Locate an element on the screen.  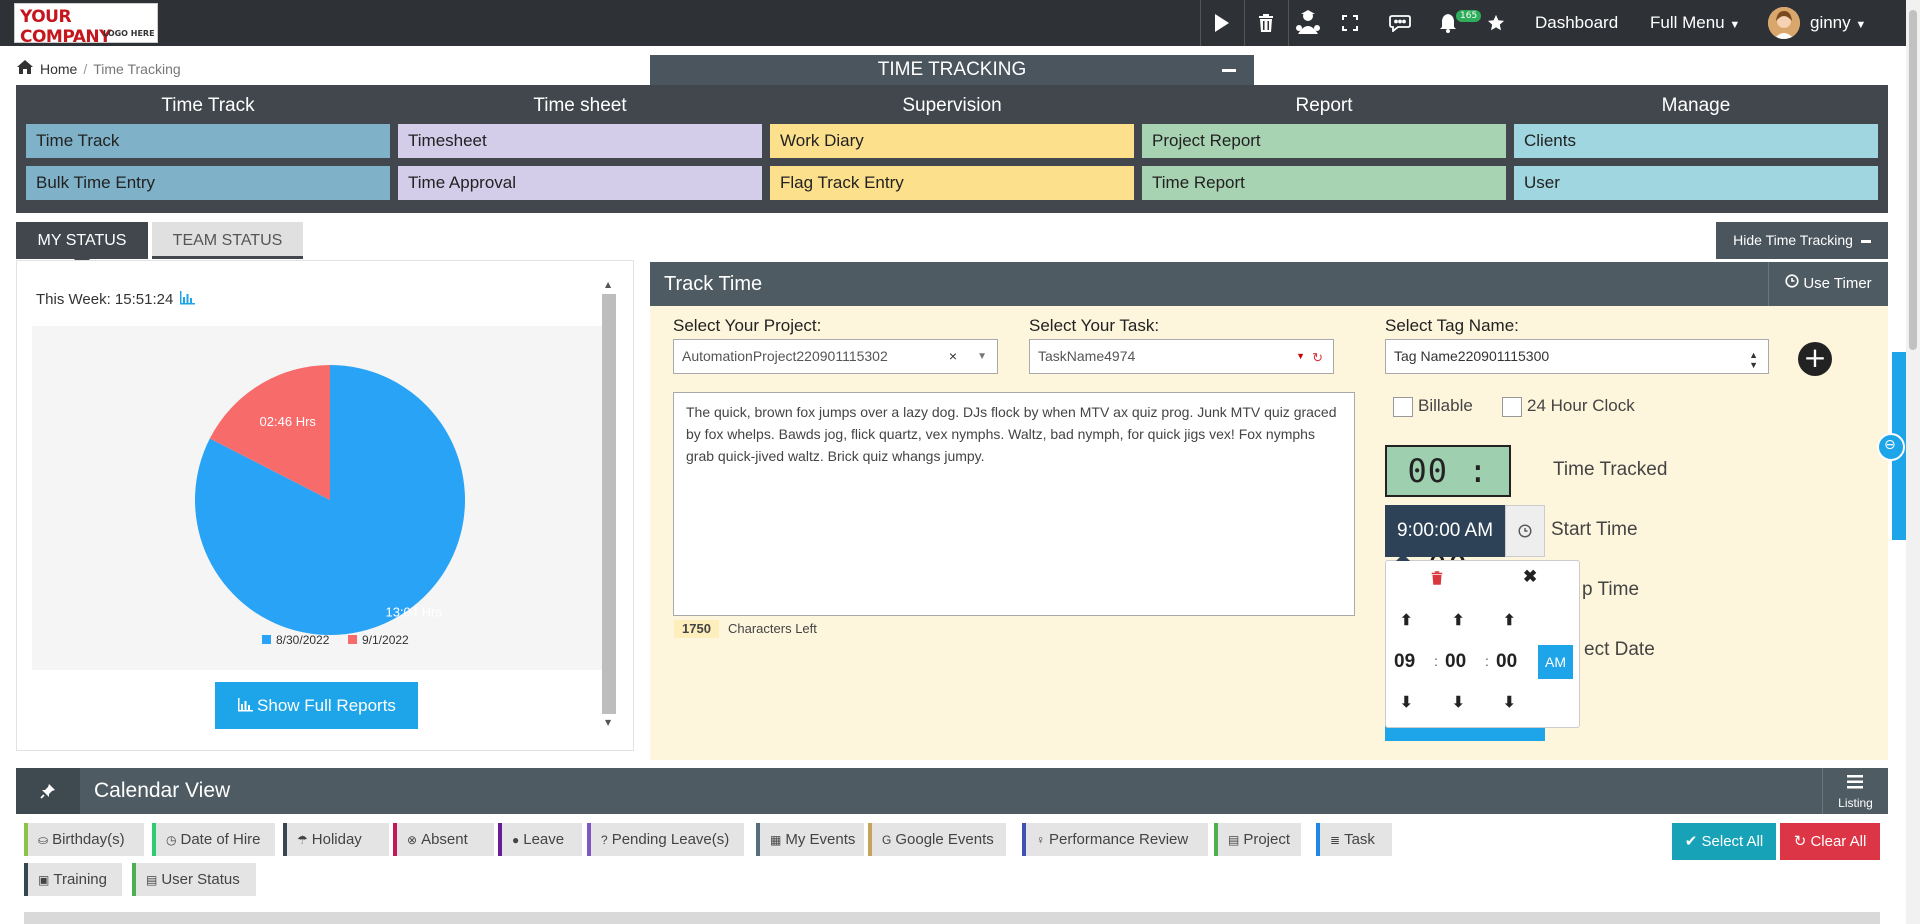
project-value: AutomationProject220901115302 is located at coordinates (785, 356).